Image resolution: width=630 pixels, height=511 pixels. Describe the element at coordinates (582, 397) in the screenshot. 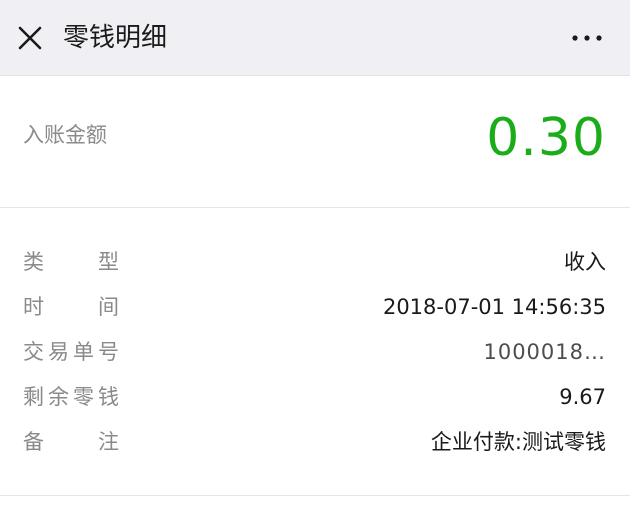

I see `detail-value: 9.67` at that location.